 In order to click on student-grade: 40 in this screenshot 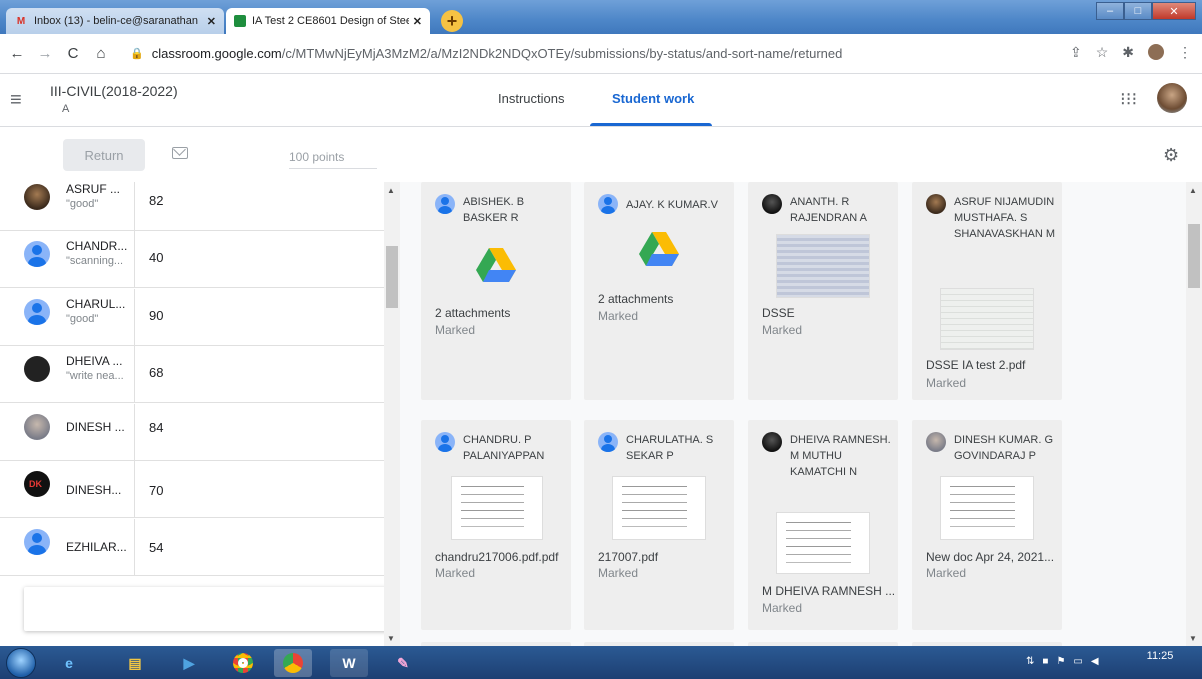, I will do `click(156, 257)`.